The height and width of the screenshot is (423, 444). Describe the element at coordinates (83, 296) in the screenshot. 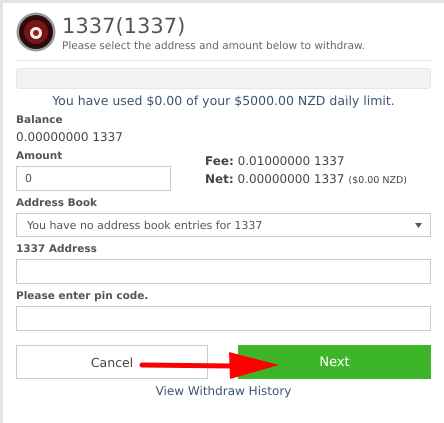

I see `pin-label: Please enter pin code.` at that location.